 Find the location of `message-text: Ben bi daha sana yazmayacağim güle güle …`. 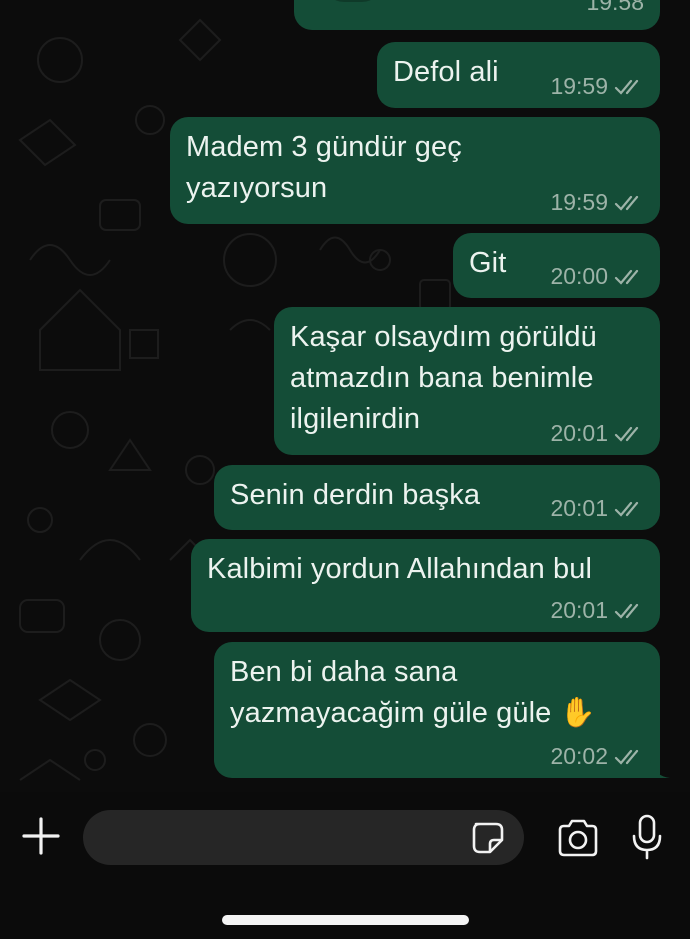

message-text: Ben bi daha sana yazmayacağim güle güle … is located at coordinates (413, 692).